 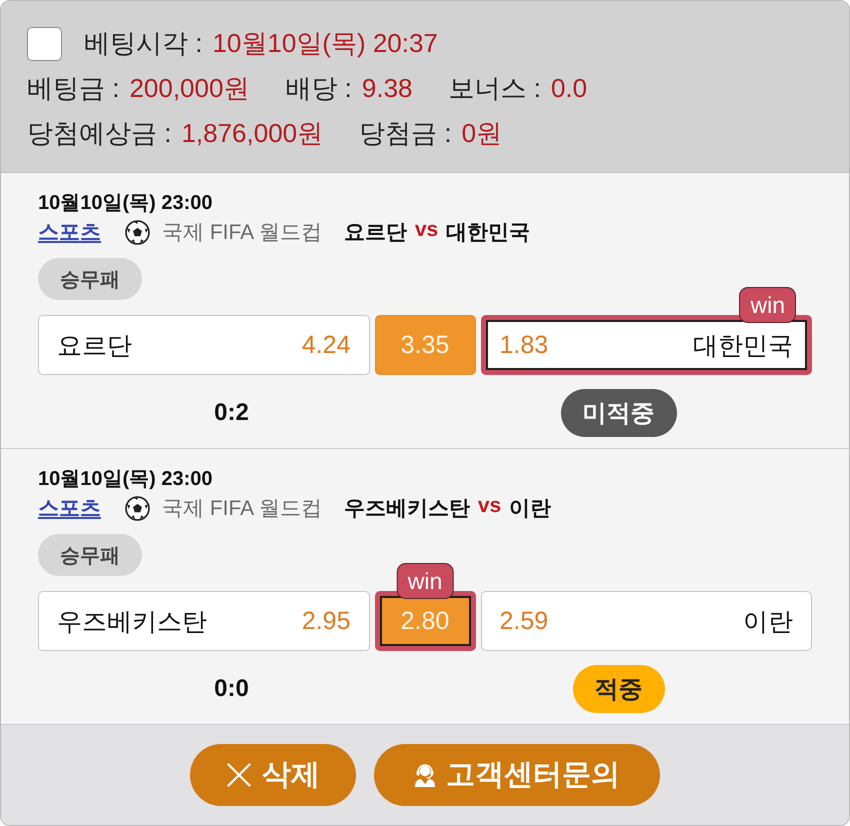 What do you see at coordinates (387, 88) in the screenshot?
I see `summary-value: 9.38` at bounding box center [387, 88].